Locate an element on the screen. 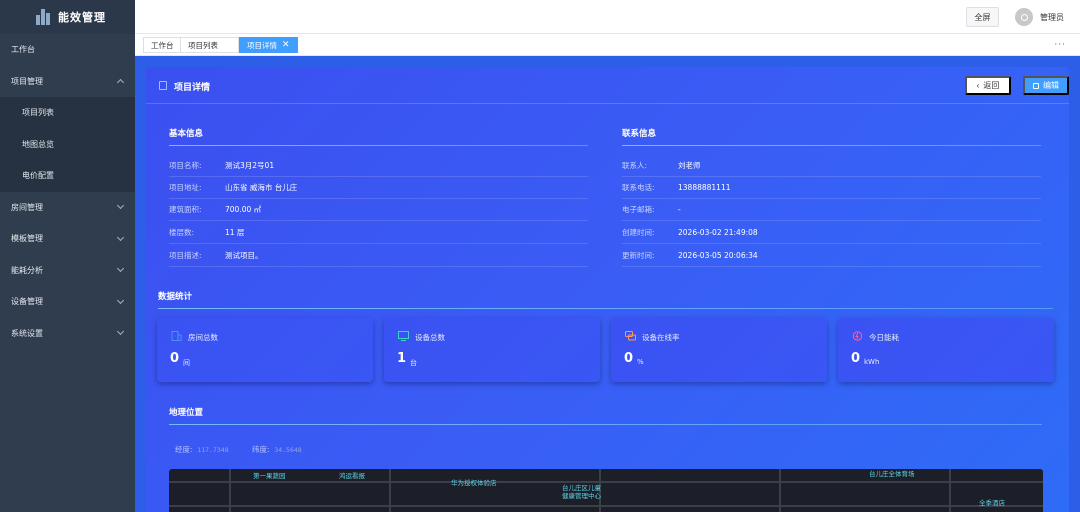  contact-info-title: 联系信息 is located at coordinates (639, 134).